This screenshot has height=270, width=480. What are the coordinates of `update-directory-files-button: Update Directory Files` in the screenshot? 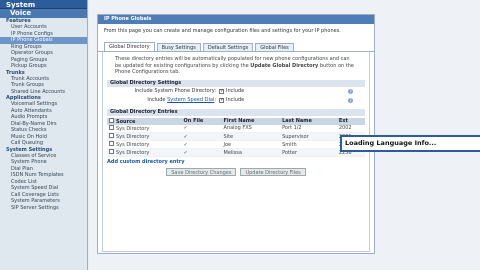 It's located at (273, 172).